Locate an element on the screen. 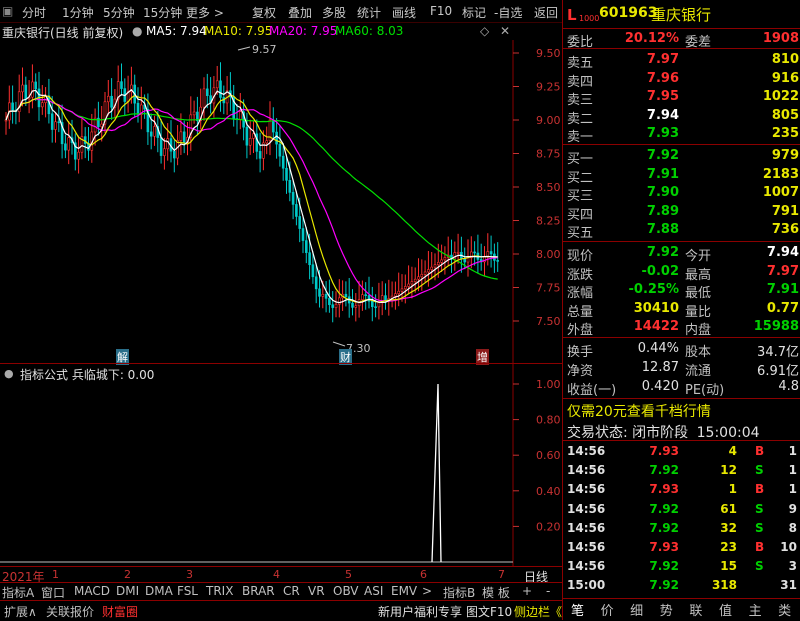 This screenshot has width=800, height=621. ma5-label: MA5: 7.94 is located at coordinates (176, 31).